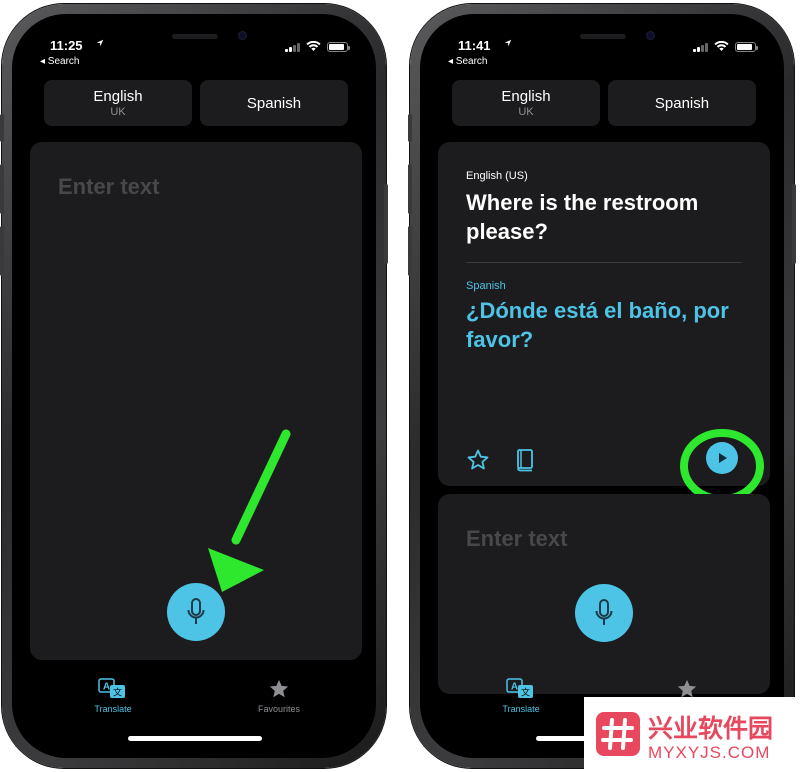 The image size is (800, 772). What do you see at coordinates (597, 325) in the screenshot?
I see `translated-text: ¿Dónde está el baño, por favor?` at bounding box center [597, 325].